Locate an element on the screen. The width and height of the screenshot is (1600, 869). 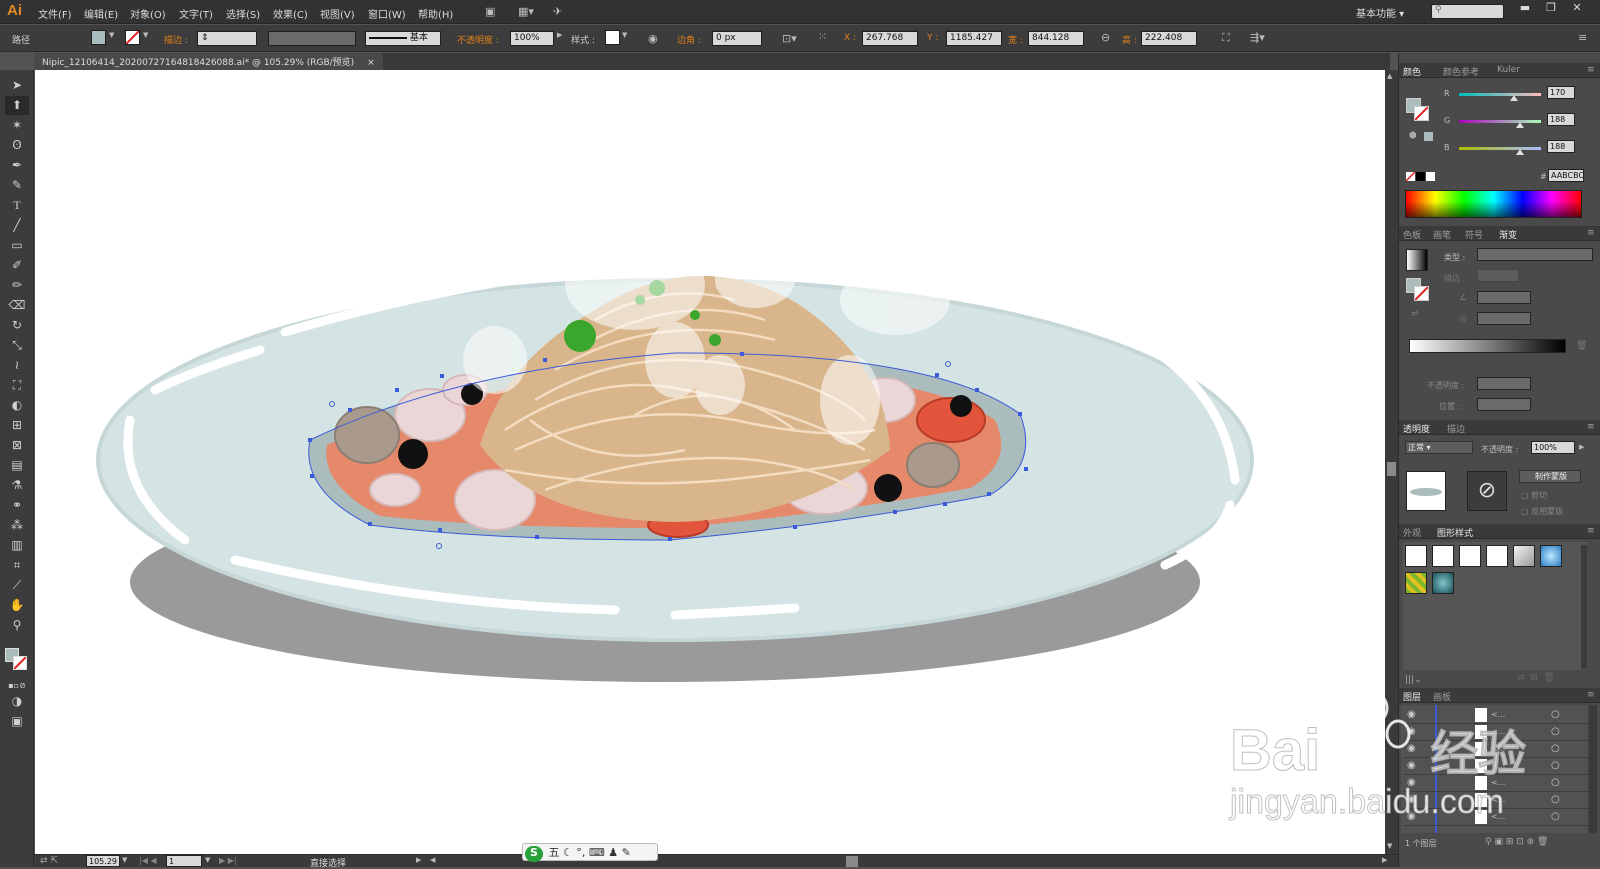
control-menu-icon: ≡ is located at coordinates (1582, 37).